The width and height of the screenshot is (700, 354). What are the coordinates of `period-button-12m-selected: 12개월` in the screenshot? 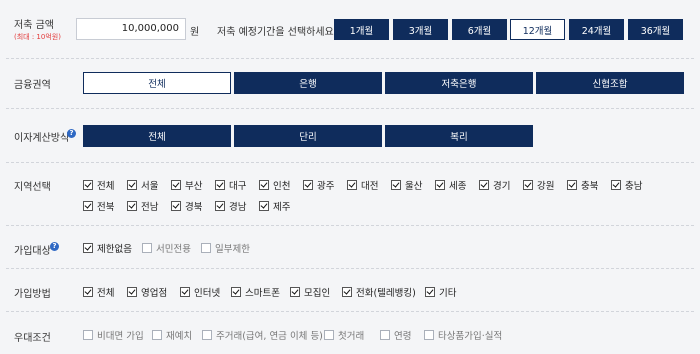 It's located at (537, 29).